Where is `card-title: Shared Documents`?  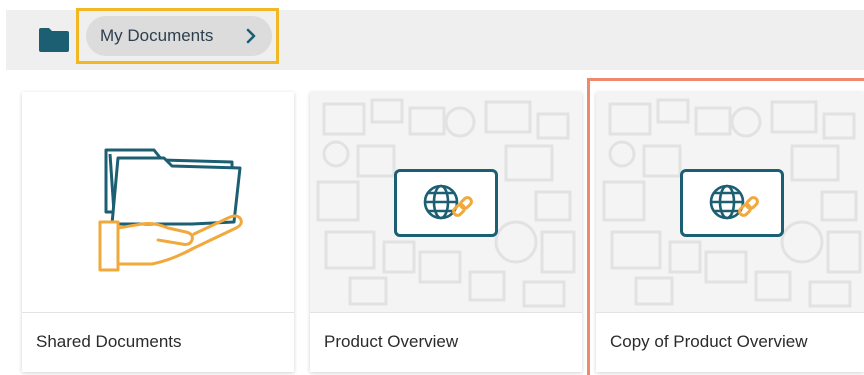
card-title: Shared Documents is located at coordinates (109, 341).